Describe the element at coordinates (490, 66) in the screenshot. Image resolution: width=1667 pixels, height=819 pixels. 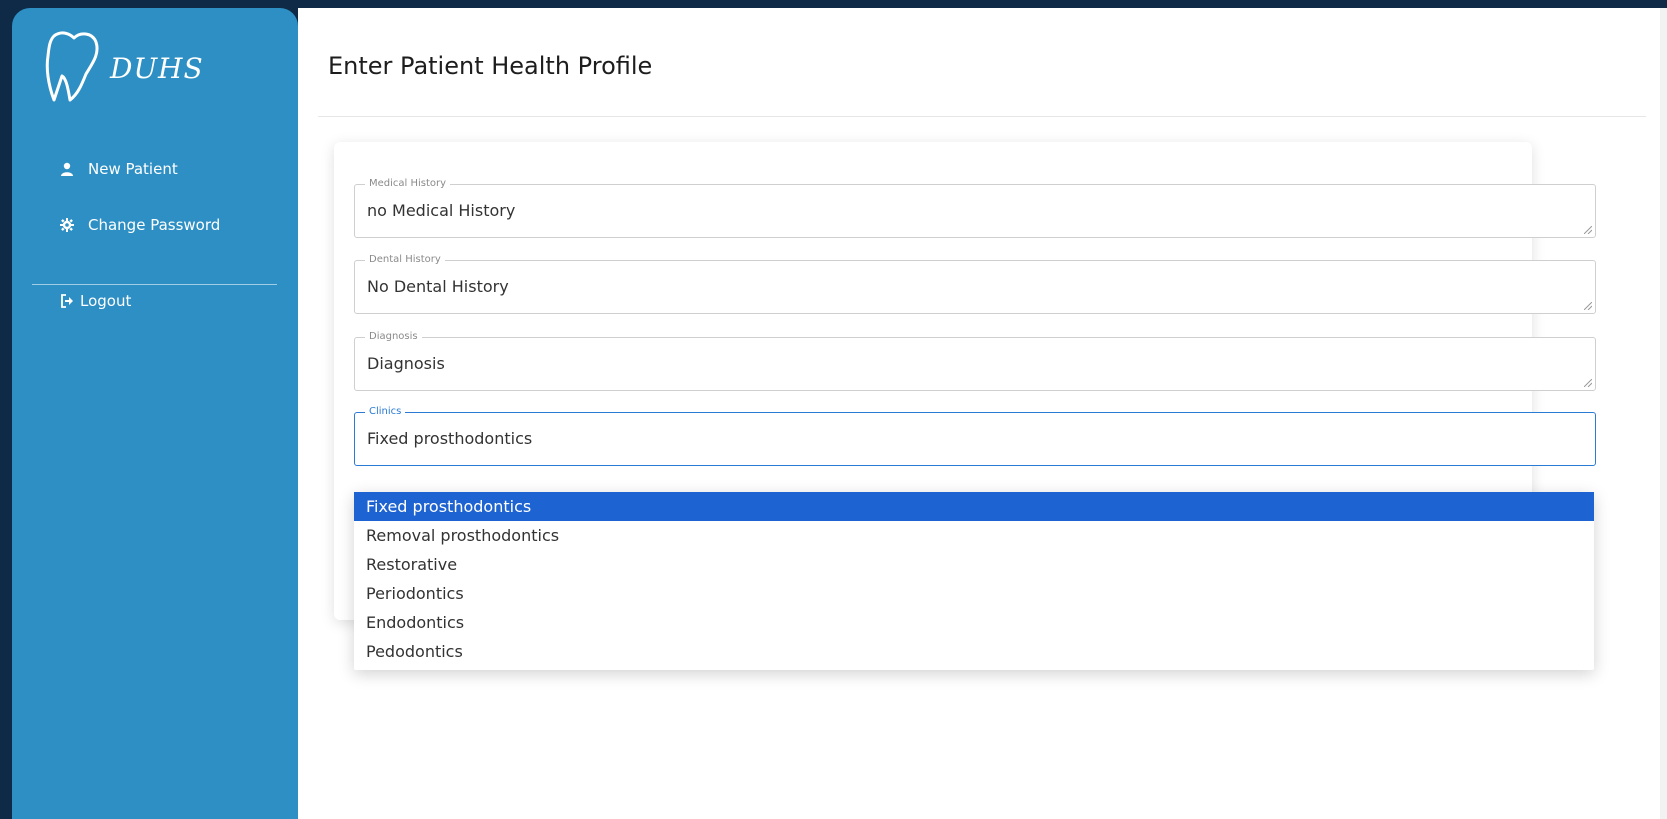
I see `page-title: Enter Patient Health Profile` at that location.